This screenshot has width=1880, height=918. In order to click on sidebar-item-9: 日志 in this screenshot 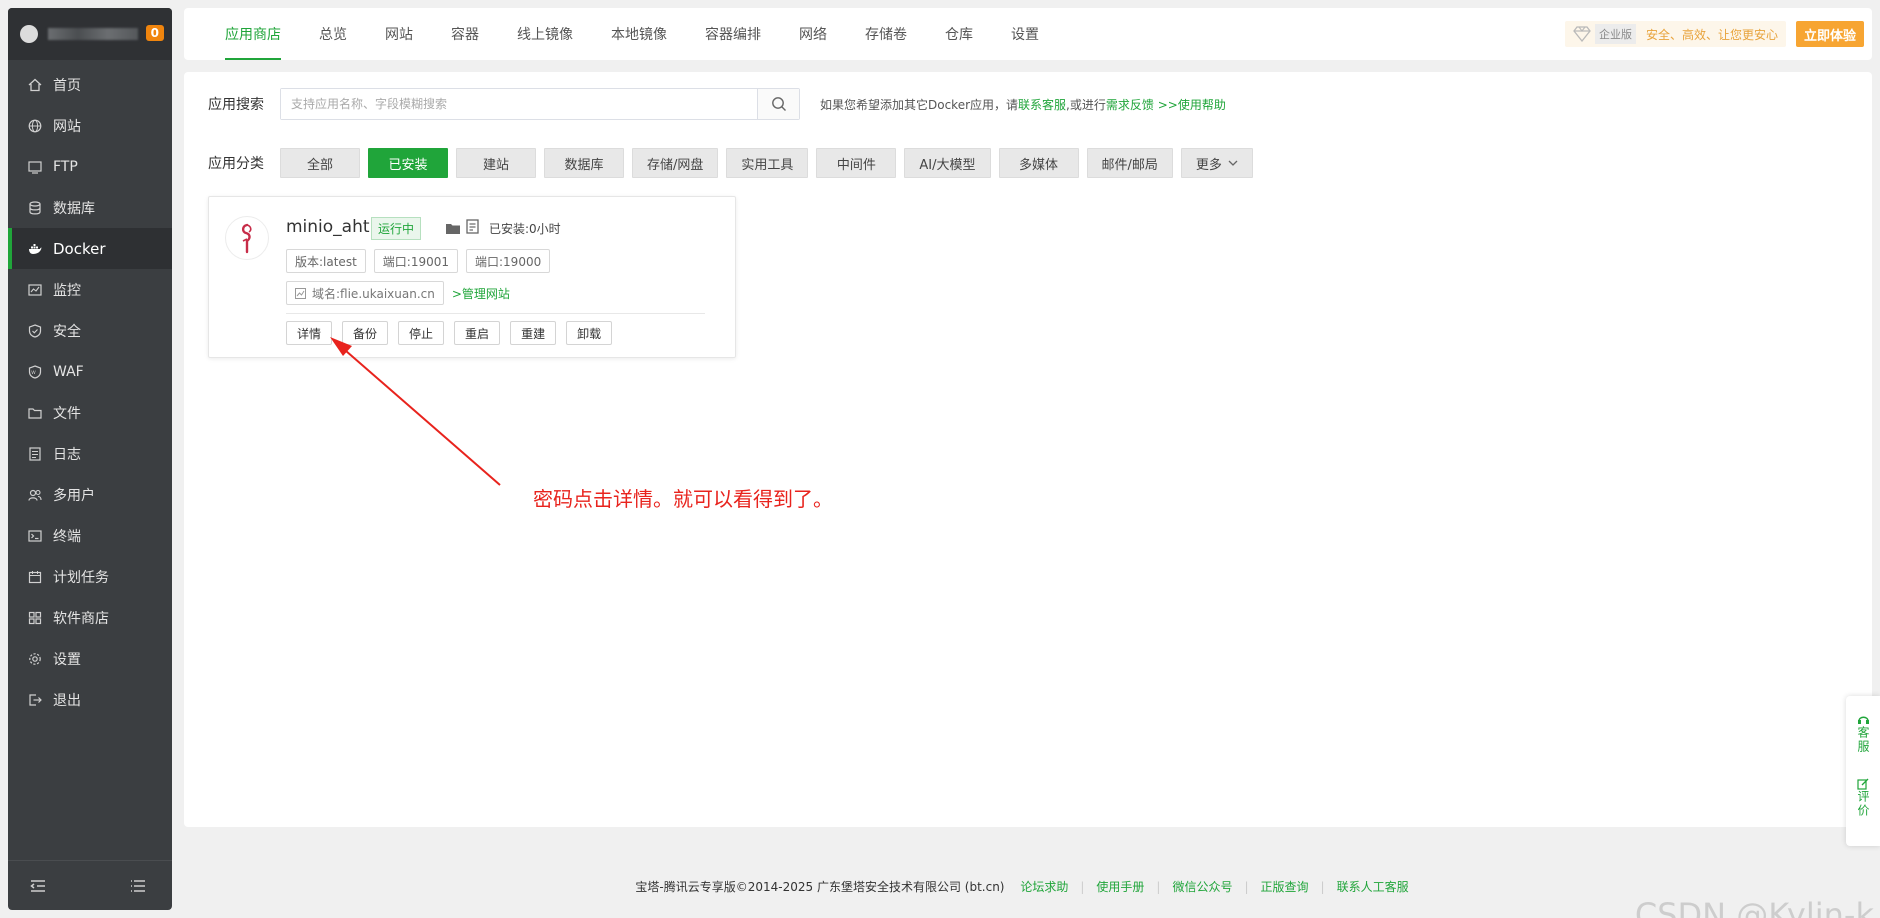, I will do `click(90, 453)`.